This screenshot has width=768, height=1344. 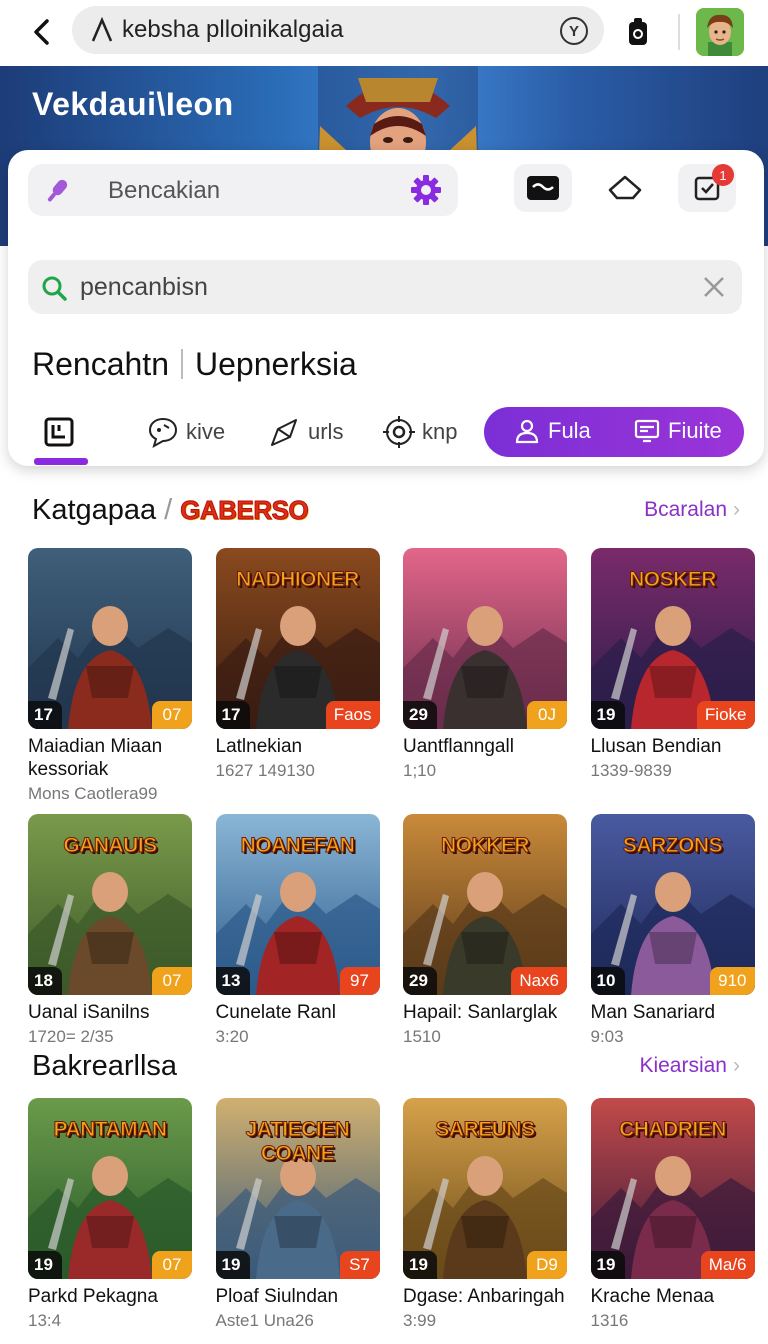 I want to click on game-subtitle: 1510, so click(x=422, y=1036).